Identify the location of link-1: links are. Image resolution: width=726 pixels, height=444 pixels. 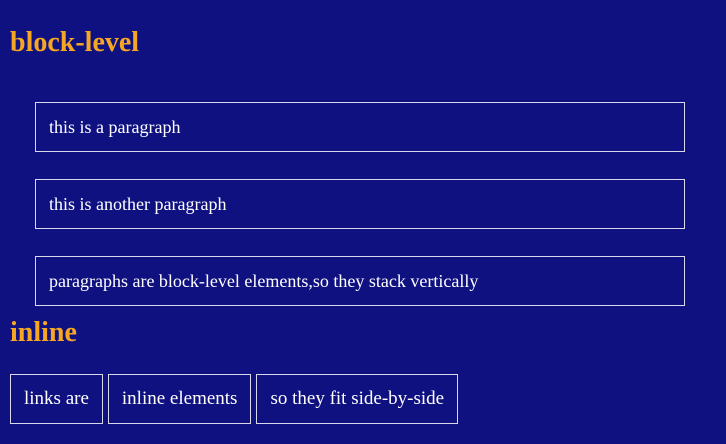
(56, 399).